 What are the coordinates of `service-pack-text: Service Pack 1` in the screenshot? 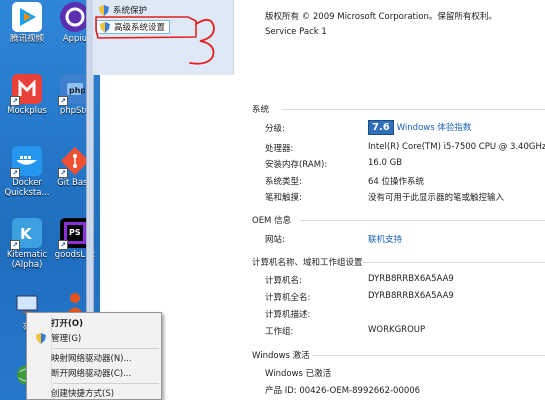 It's located at (296, 32).